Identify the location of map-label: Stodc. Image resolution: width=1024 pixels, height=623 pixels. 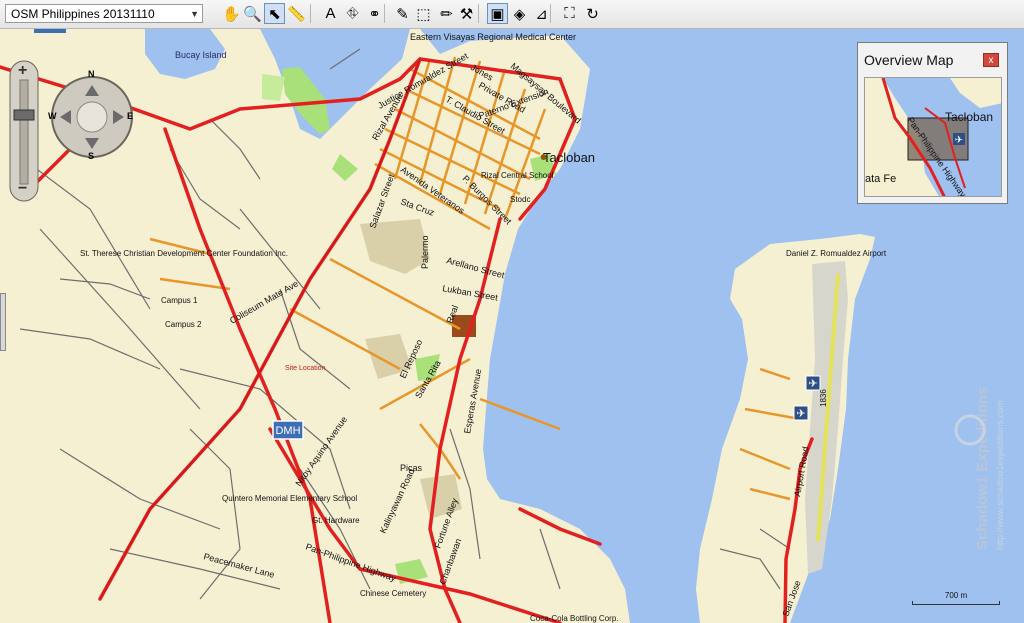
(520, 199).